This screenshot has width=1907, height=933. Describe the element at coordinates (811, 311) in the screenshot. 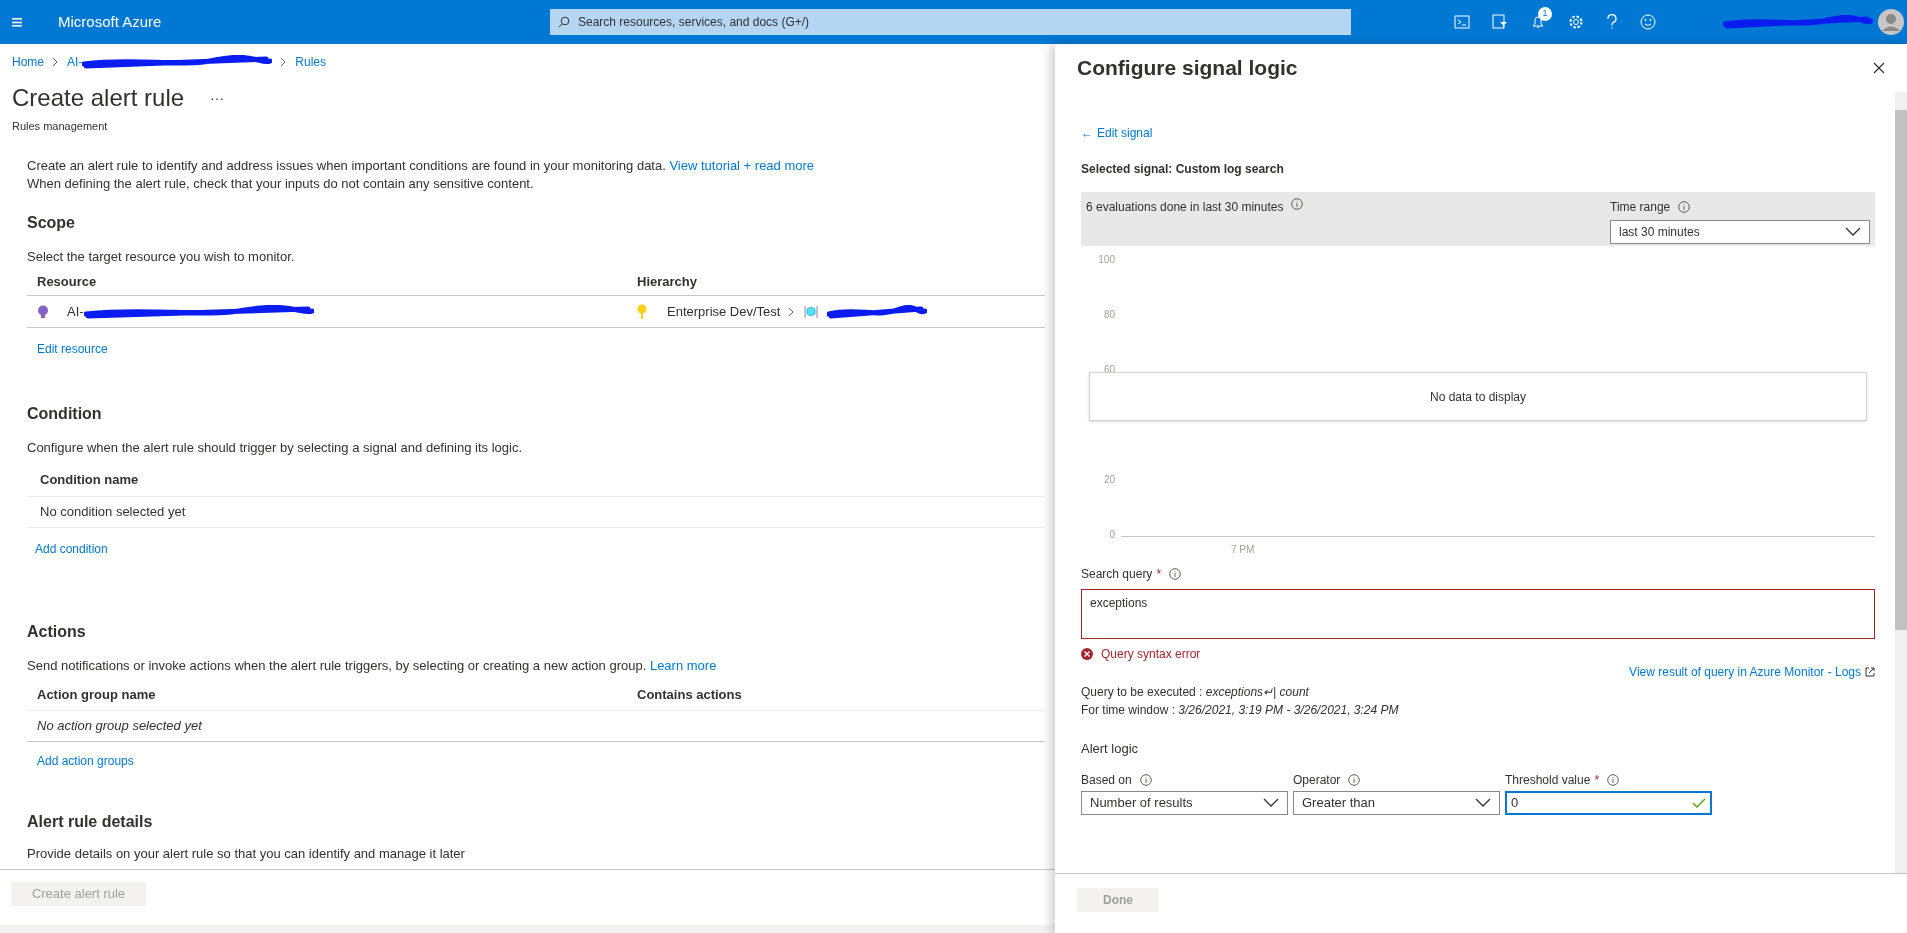

I see `cube-icon` at that location.